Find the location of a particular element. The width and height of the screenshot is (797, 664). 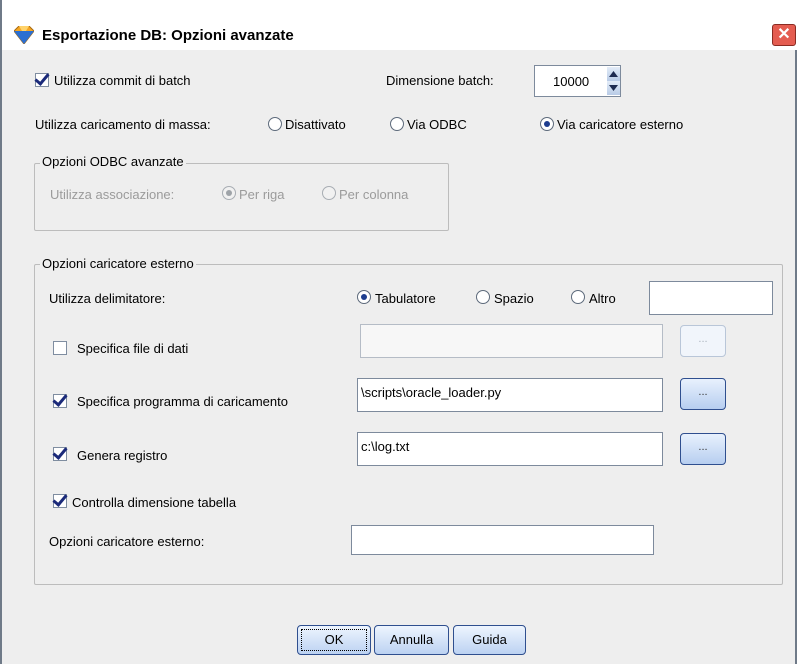

window-title: Esportazione DB: Opzioni avanzate is located at coordinates (168, 35).